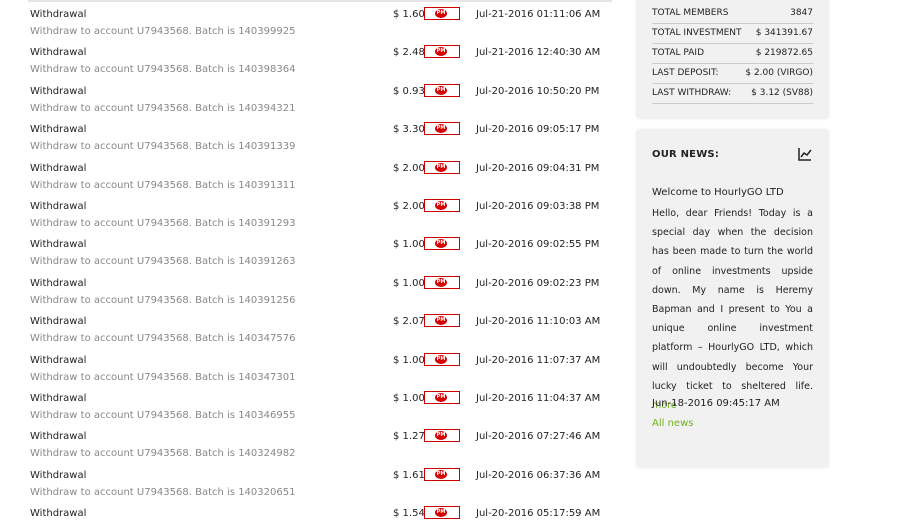  I want to click on transaction-amount: $ 1.61, so click(409, 475).